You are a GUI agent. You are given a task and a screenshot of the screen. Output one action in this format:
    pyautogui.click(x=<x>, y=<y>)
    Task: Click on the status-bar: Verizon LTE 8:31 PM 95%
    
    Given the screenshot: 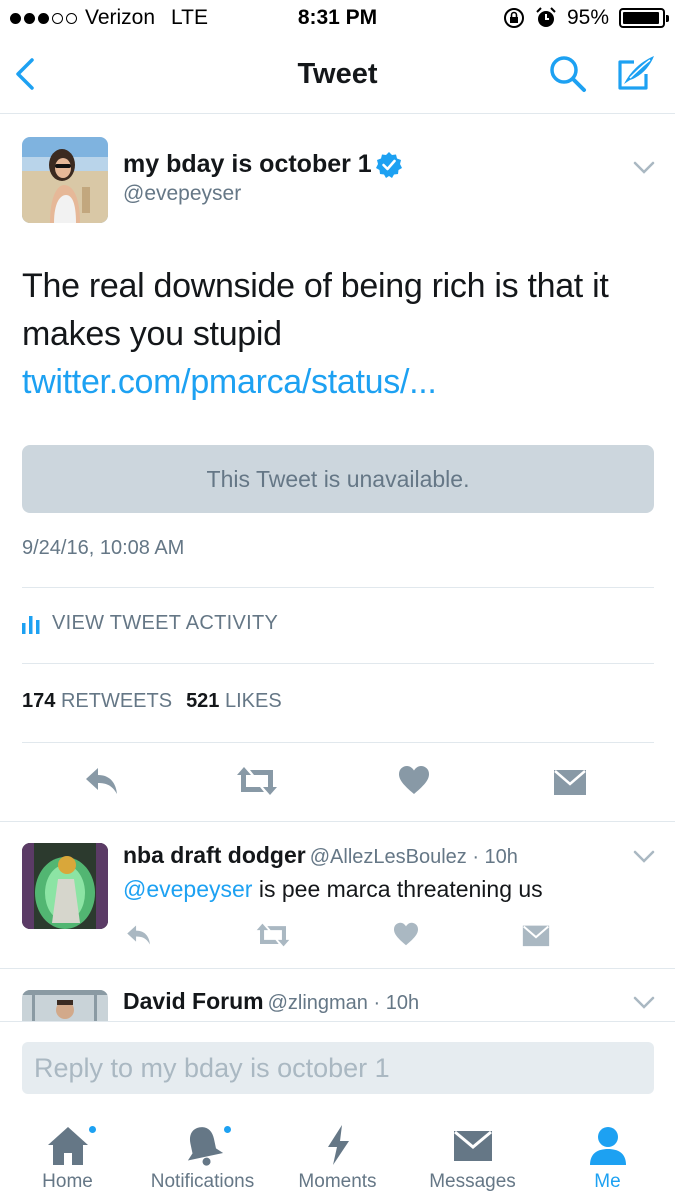 What is the action you would take?
    pyautogui.click(x=337, y=19)
    